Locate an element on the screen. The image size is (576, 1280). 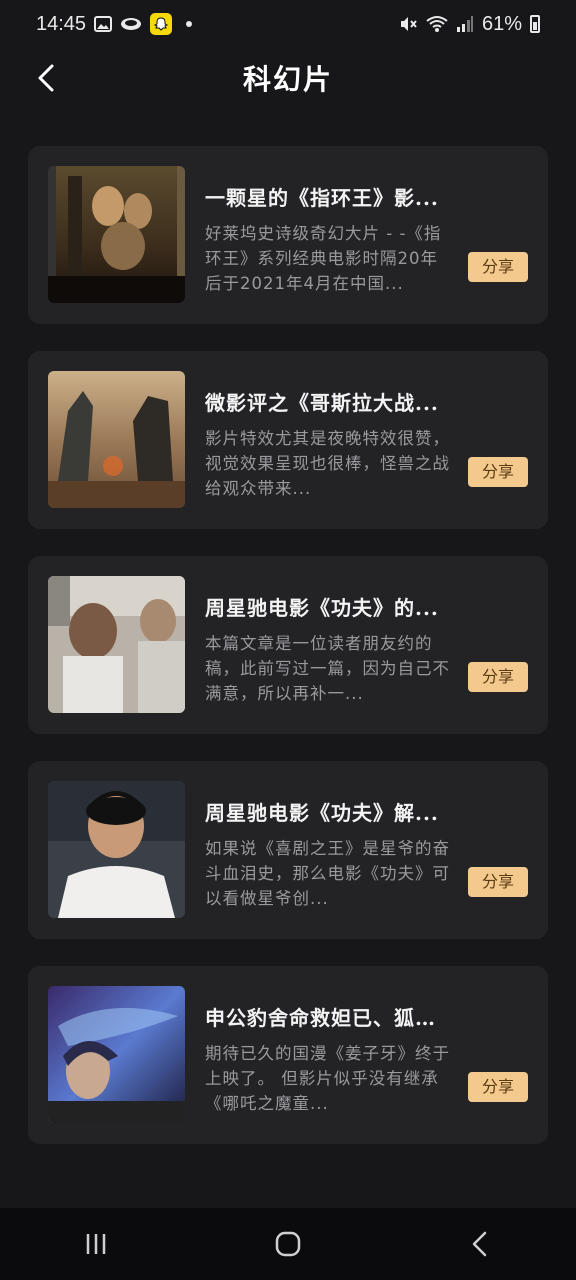
home-icon is located at coordinates (288, 1244).